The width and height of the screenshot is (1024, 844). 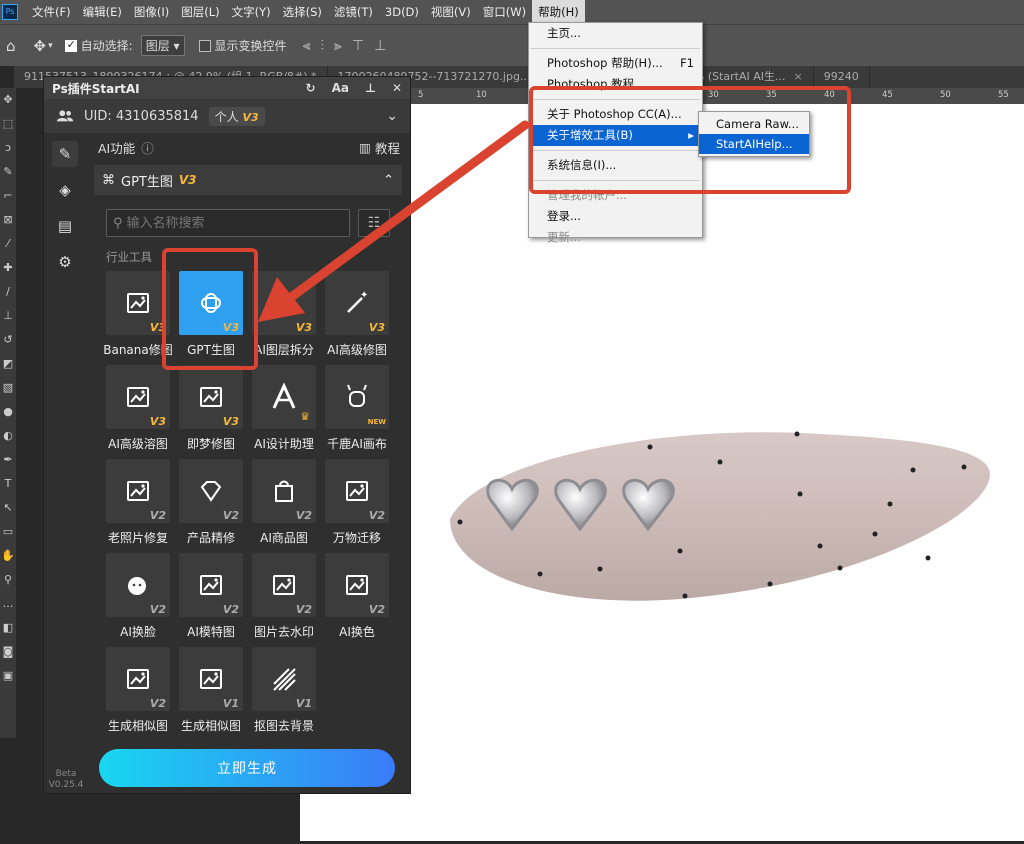 What do you see at coordinates (311, 88) in the screenshot?
I see `refresh-icon: ↻` at bounding box center [311, 88].